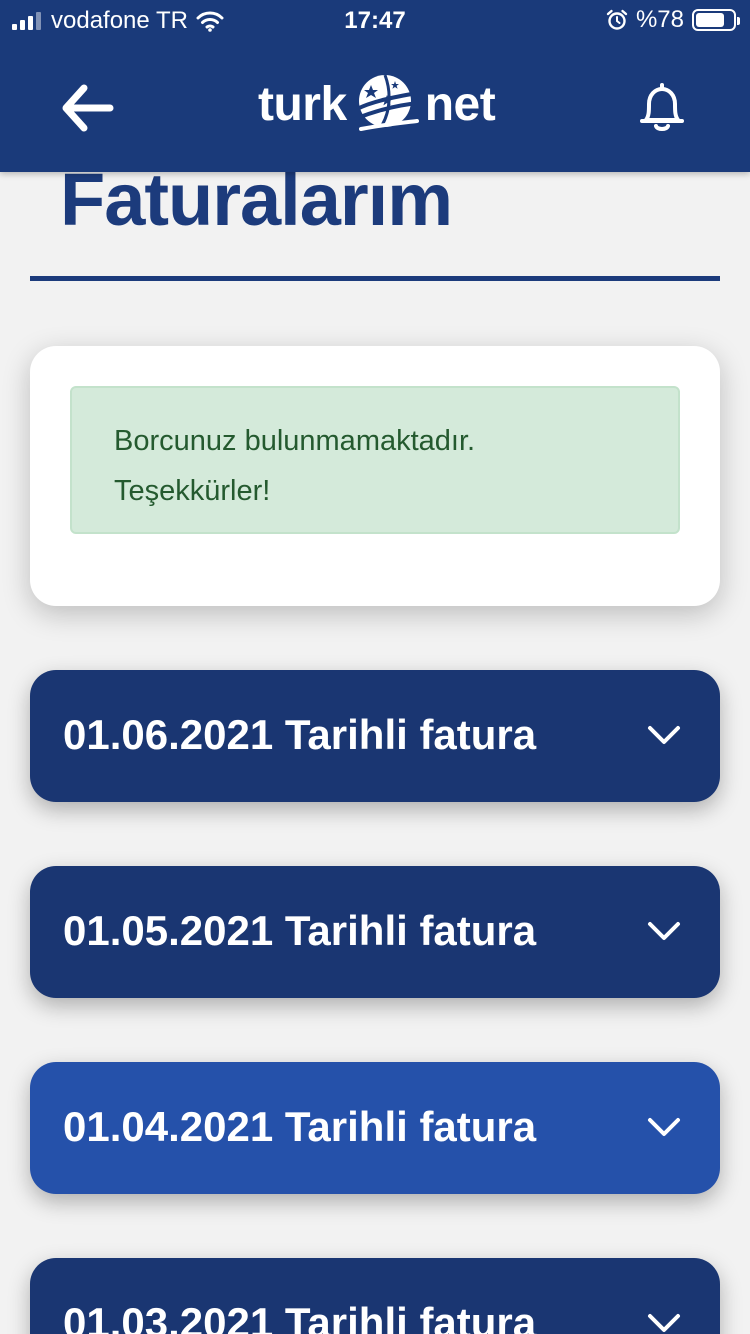 This screenshot has height=1334, width=750. I want to click on arrow-left-icon, so click(88, 108).